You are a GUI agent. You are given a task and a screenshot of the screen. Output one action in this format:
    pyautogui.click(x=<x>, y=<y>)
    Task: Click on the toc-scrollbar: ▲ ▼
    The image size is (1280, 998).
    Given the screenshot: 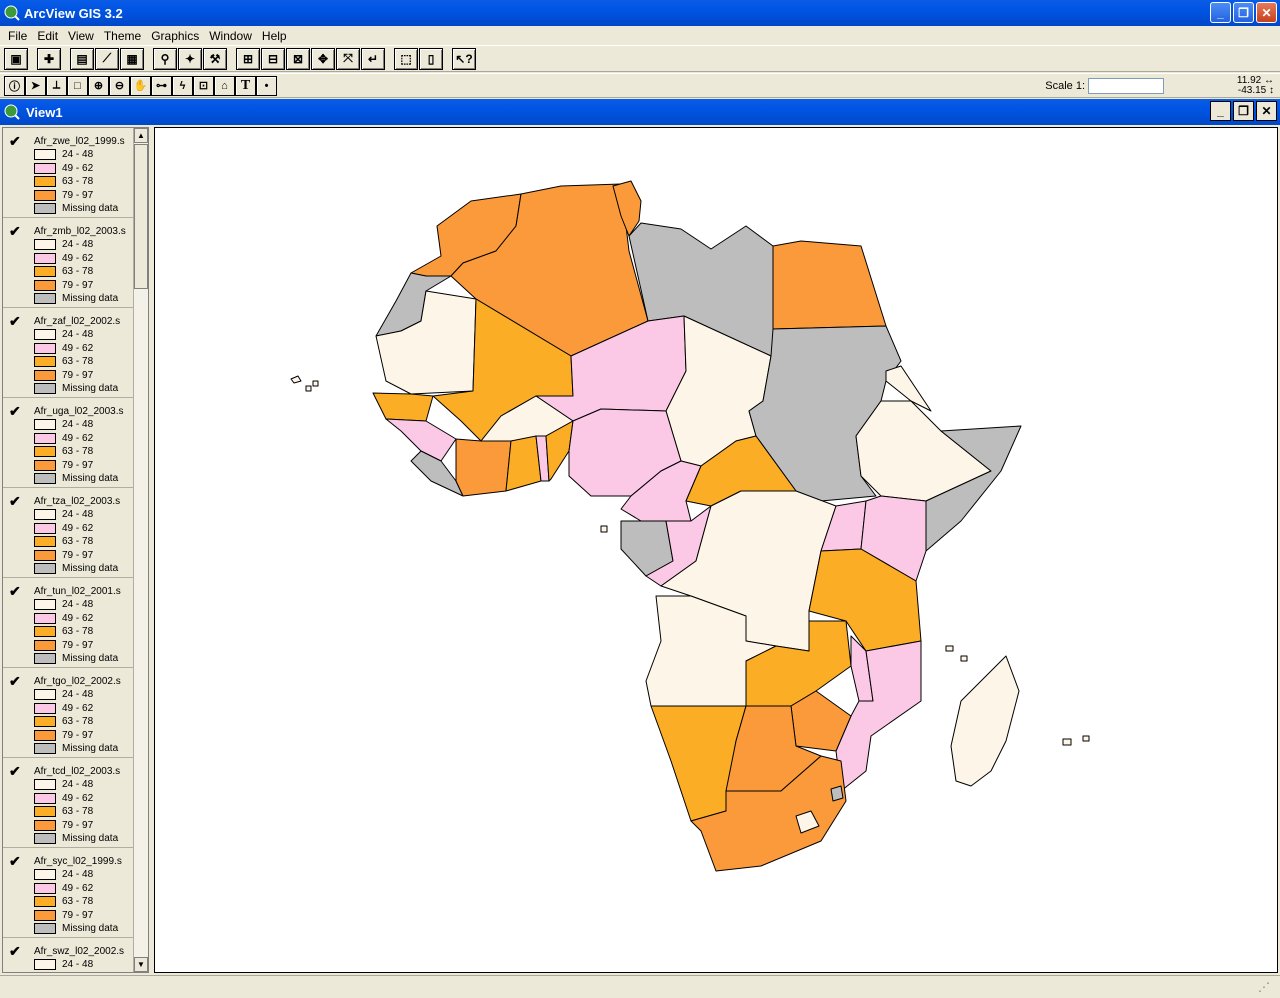 What is the action you would take?
    pyautogui.click(x=140, y=550)
    